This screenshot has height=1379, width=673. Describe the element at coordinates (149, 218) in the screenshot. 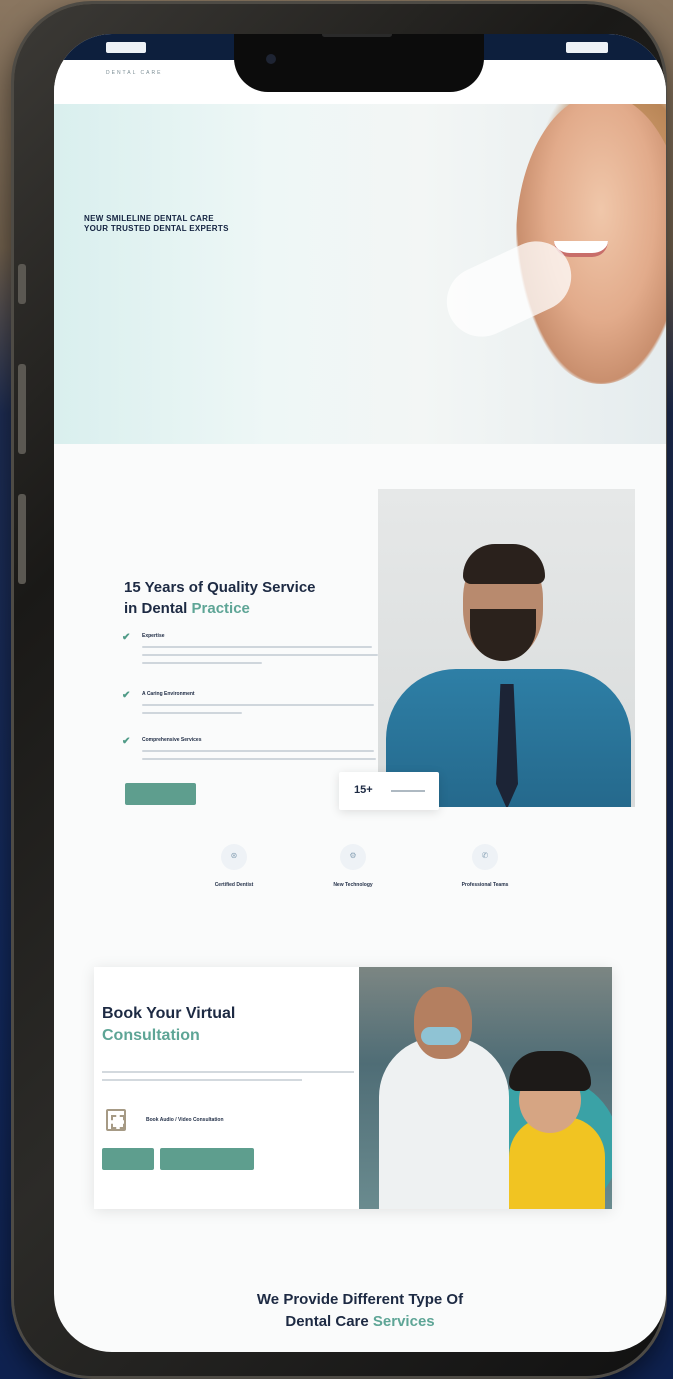

I see `hero-title-line1: NEW SMILELINE DENTAL CARE` at that location.